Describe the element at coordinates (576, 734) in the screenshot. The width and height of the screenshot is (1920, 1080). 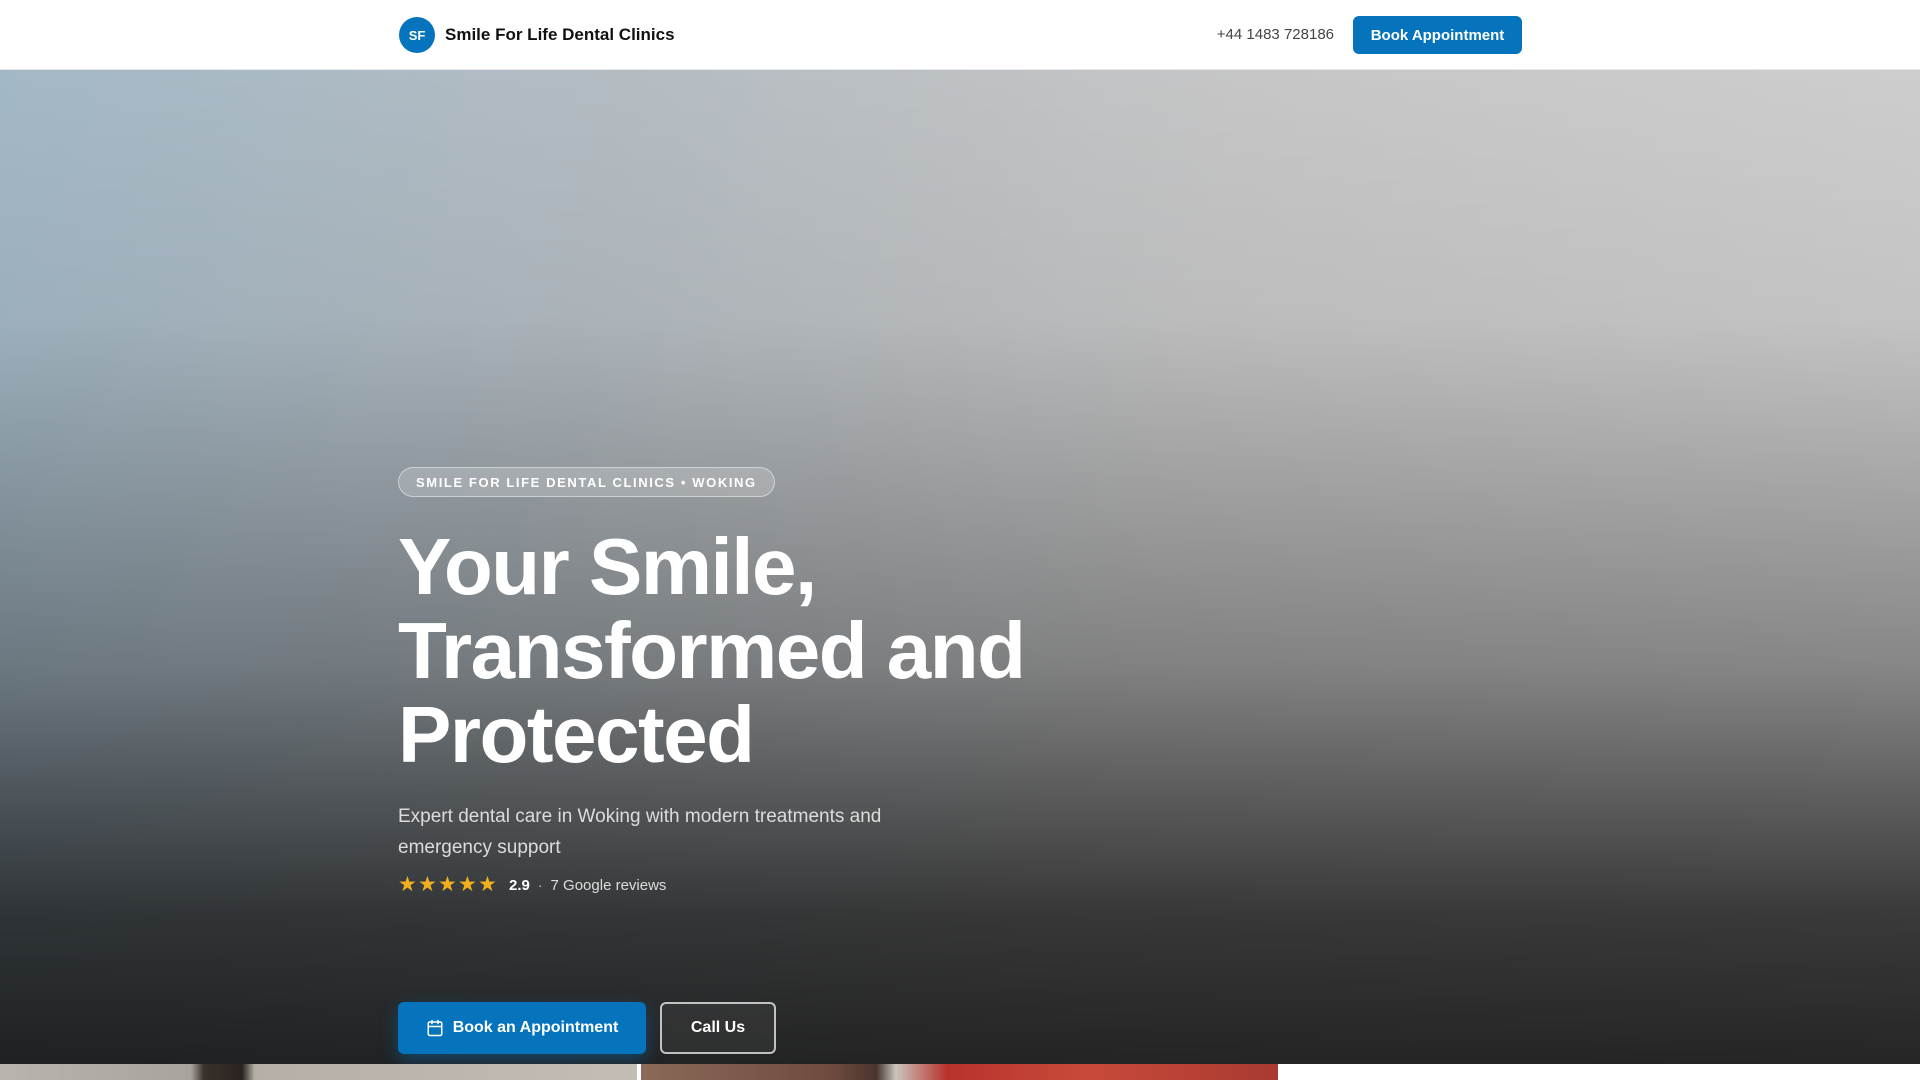
I see `headline-line-3: Protected` at that location.